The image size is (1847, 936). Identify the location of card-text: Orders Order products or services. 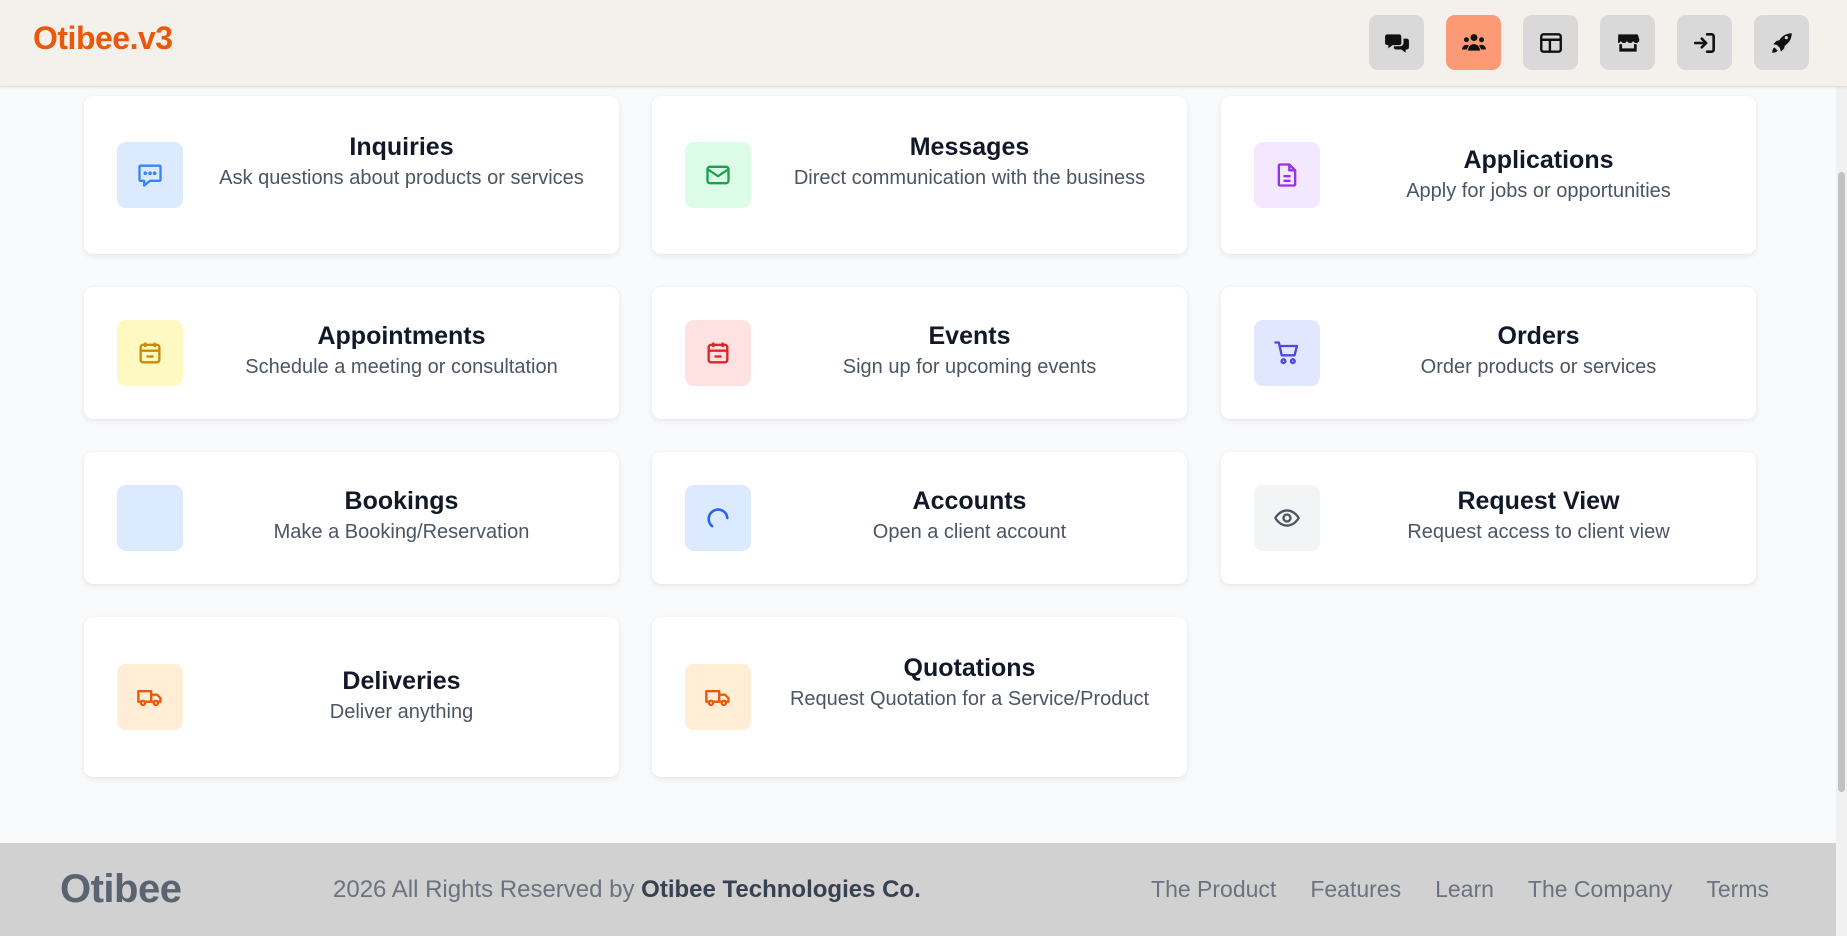
(1538, 350).